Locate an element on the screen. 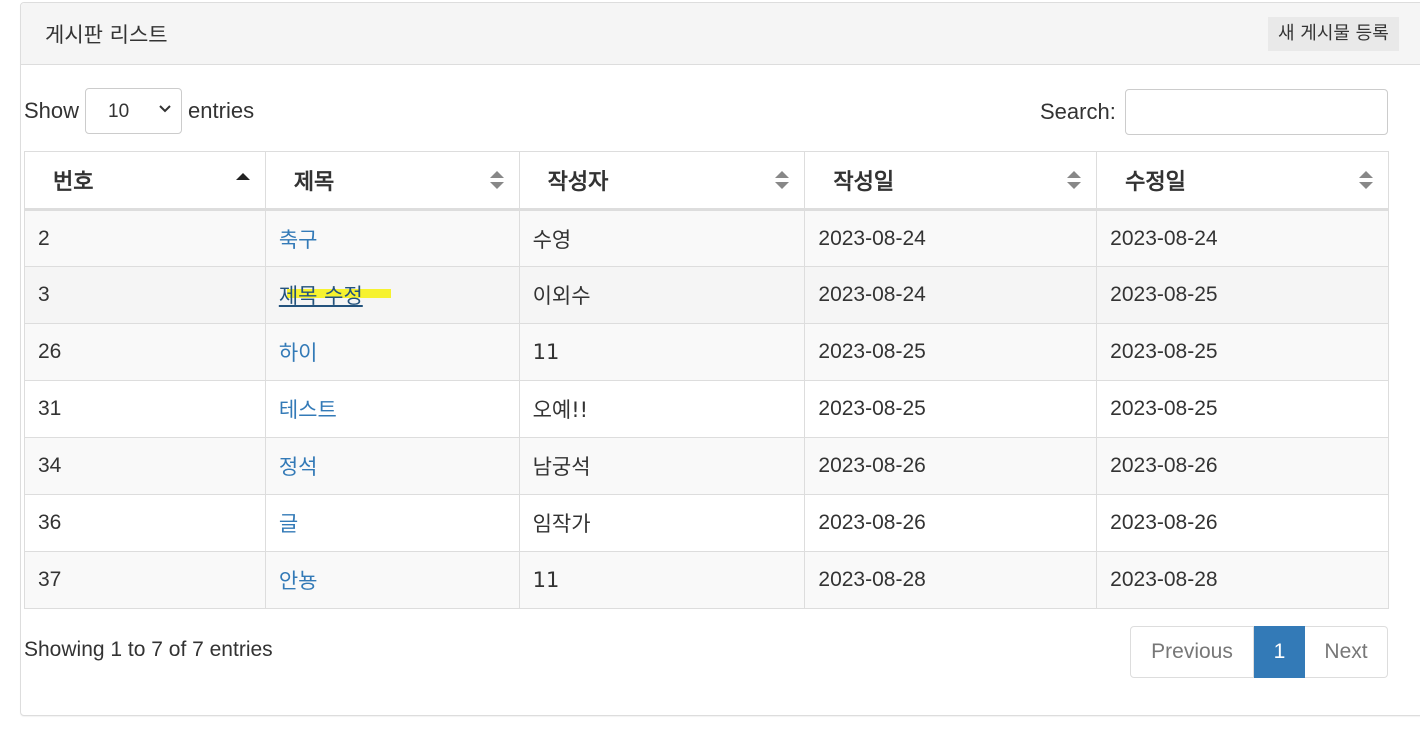 The image size is (1420, 730). post-title-link: 테스트 is located at coordinates (308, 410).